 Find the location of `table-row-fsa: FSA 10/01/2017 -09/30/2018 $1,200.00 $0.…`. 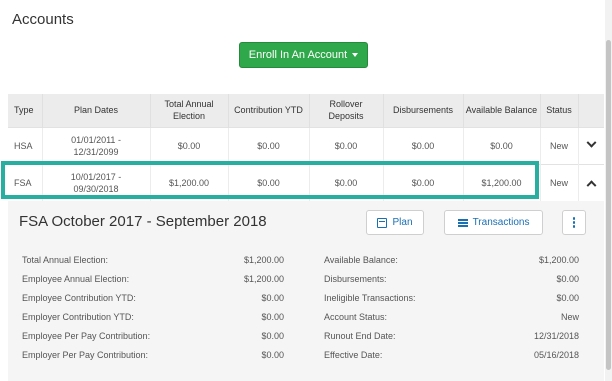

table-row-fsa: FSA 10/01/2017 -09/30/2018 $1,200.00 $0.… is located at coordinates (306, 182).